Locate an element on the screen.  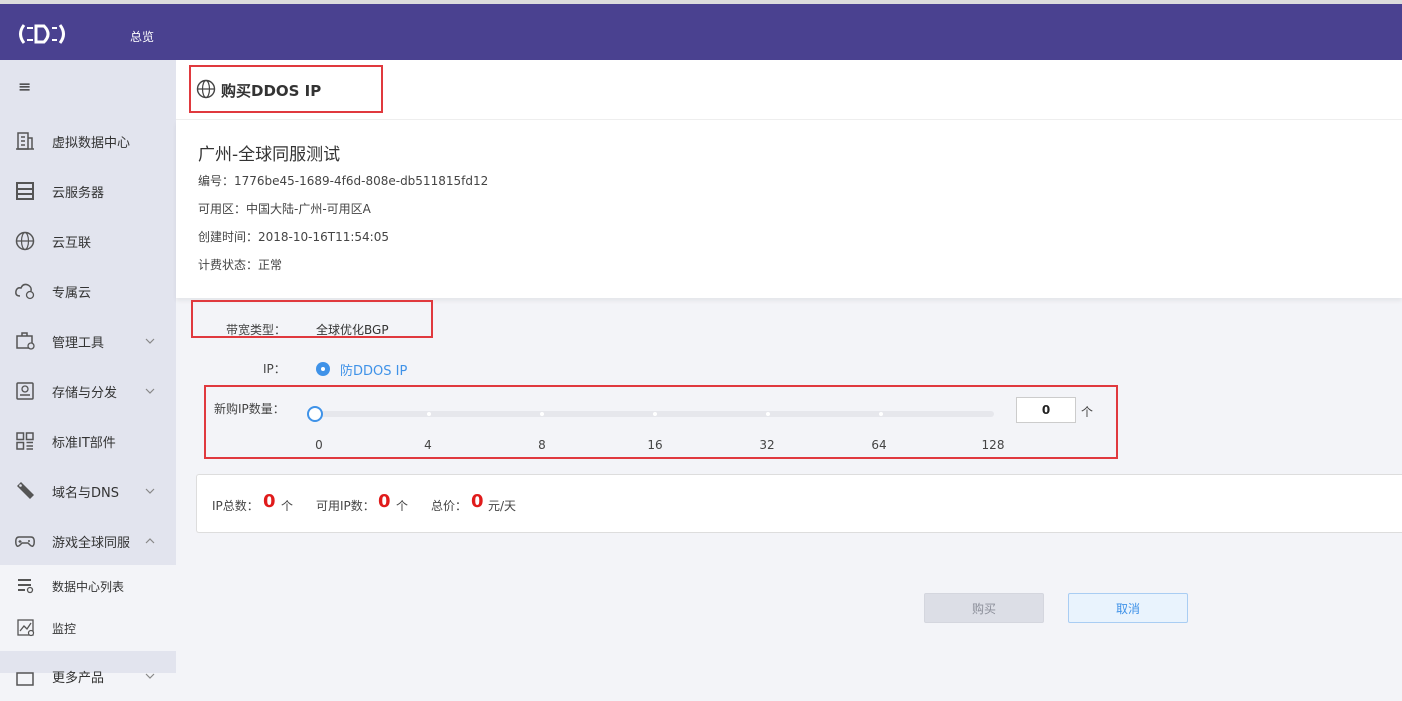
sidebar-item-standard-it: 标准IT部件 is located at coordinates (88, 441).